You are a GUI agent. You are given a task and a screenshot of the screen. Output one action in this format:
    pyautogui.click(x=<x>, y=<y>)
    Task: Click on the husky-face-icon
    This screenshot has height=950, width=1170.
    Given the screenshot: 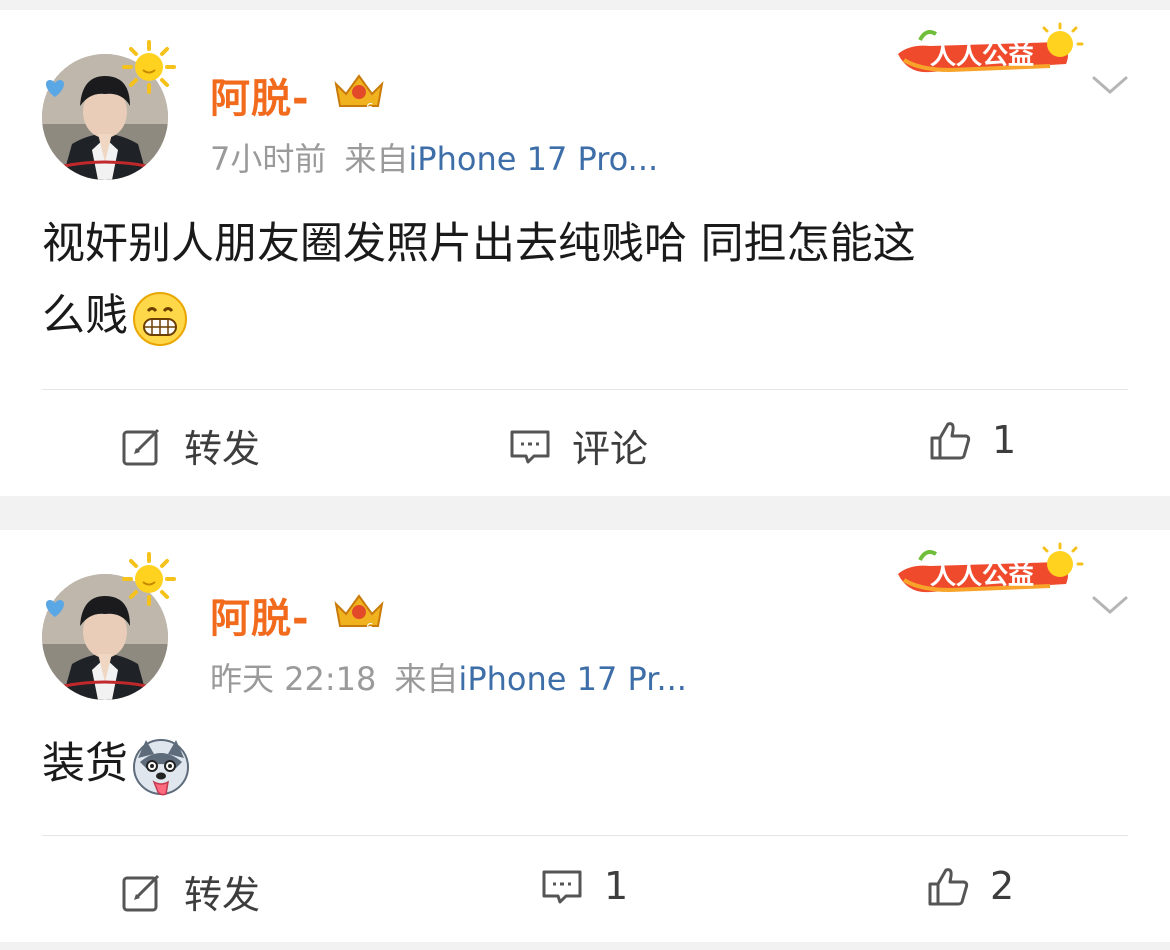 What is the action you would take?
    pyautogui.click(x=161, y=766)
    